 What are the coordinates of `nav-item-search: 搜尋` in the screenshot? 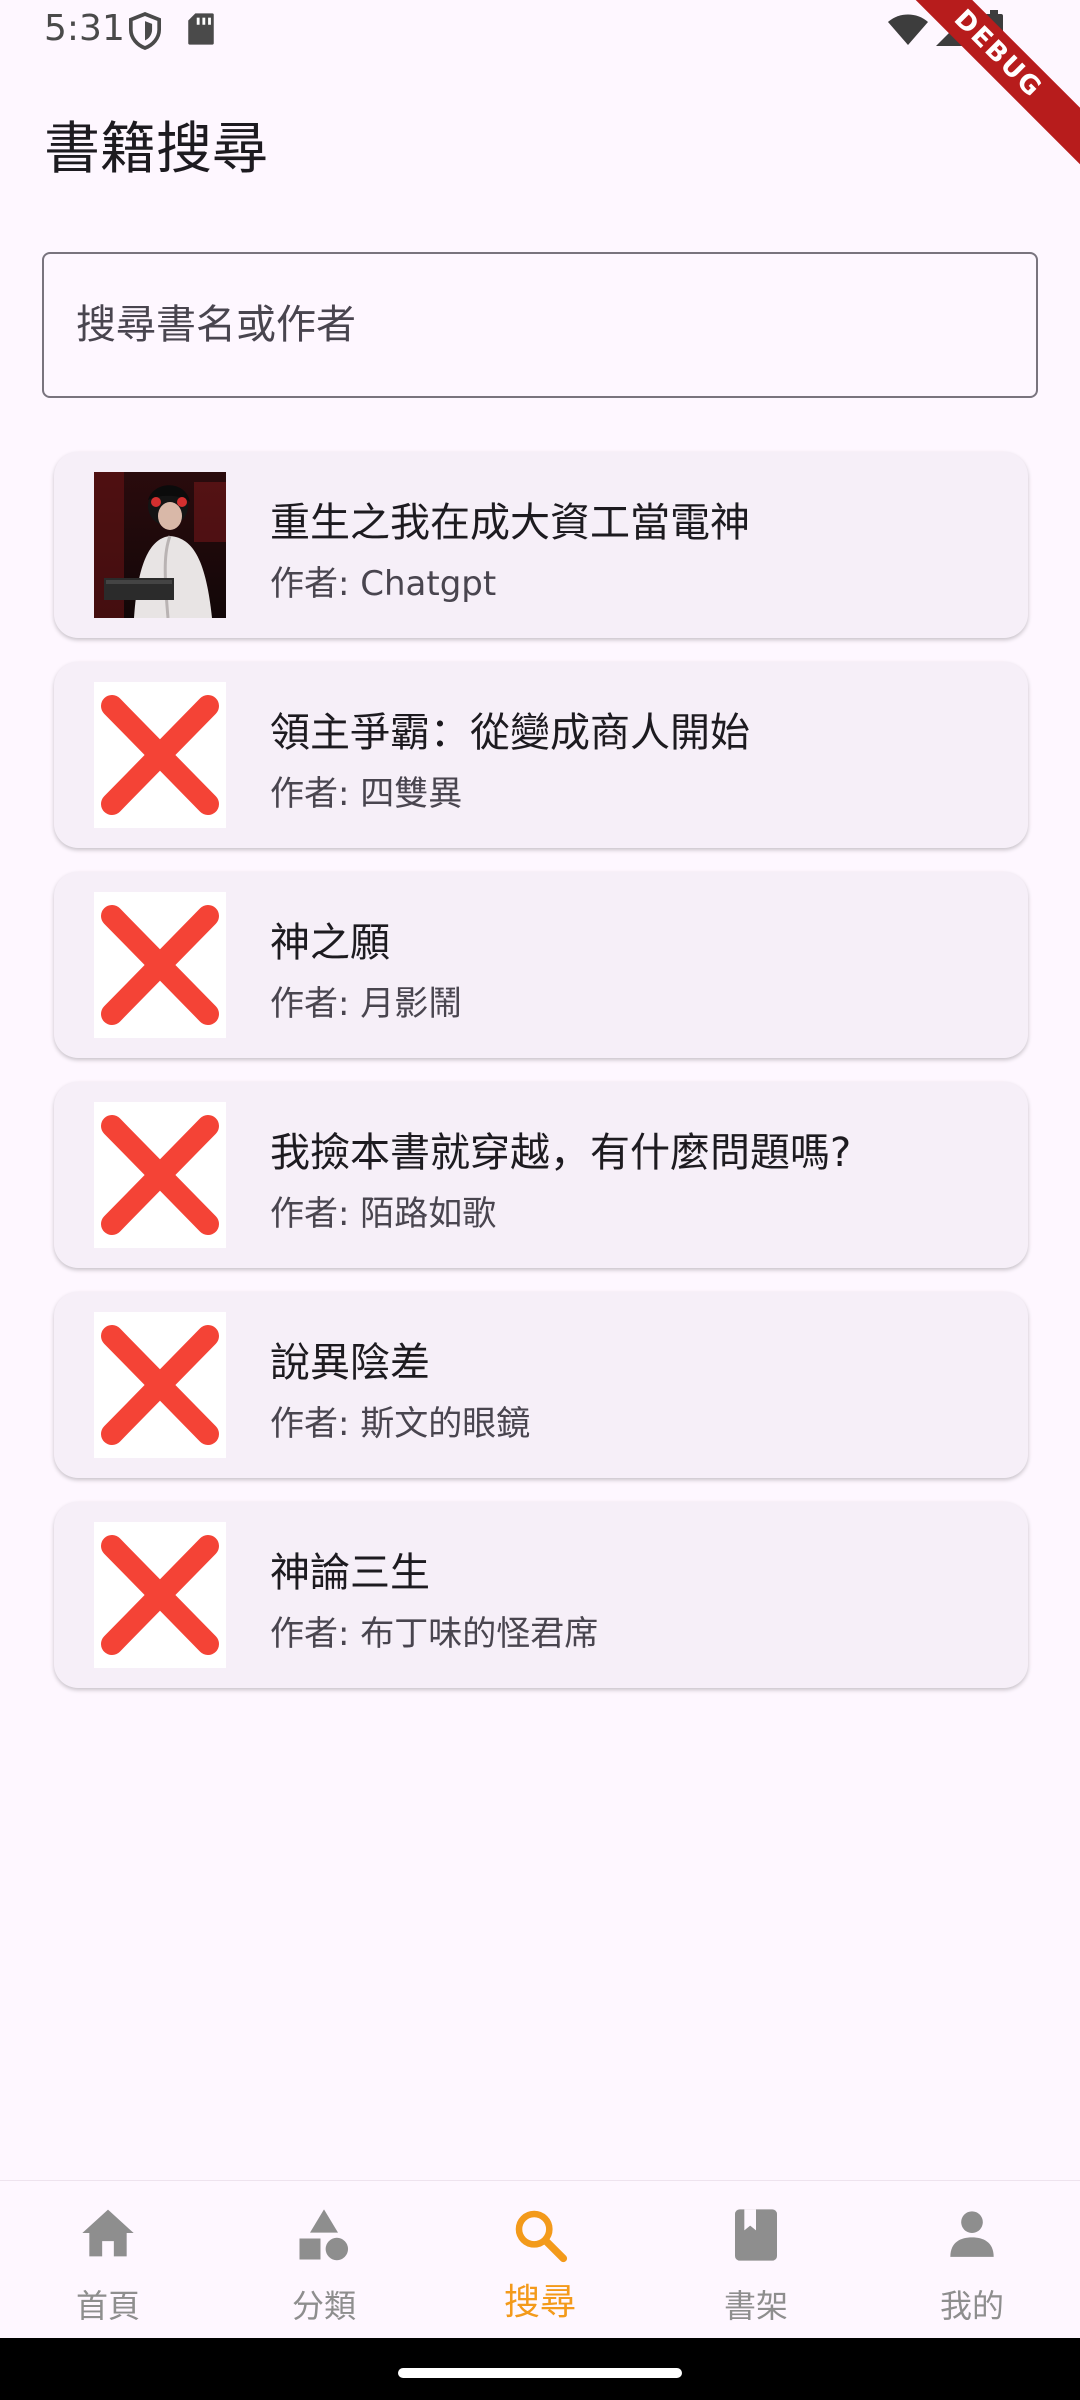 It's located at (540, 2259).